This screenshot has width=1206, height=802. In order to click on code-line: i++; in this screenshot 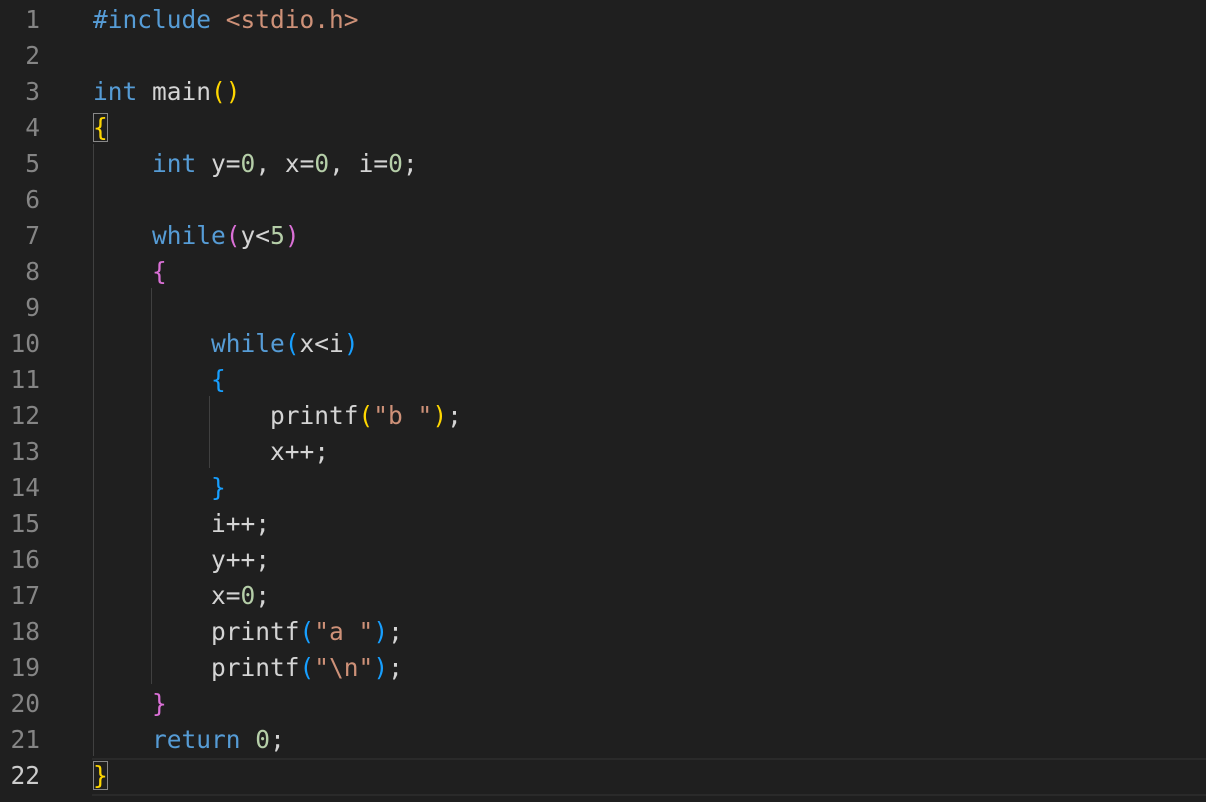, I will do `click(181, 524)`.